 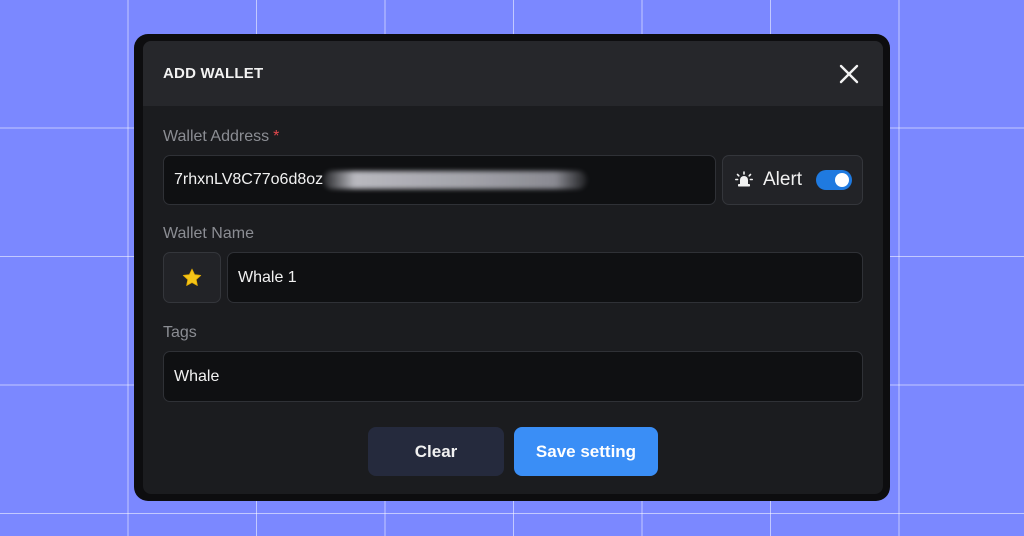 I want to click on toggle-knob, so click(x=842, y=180).